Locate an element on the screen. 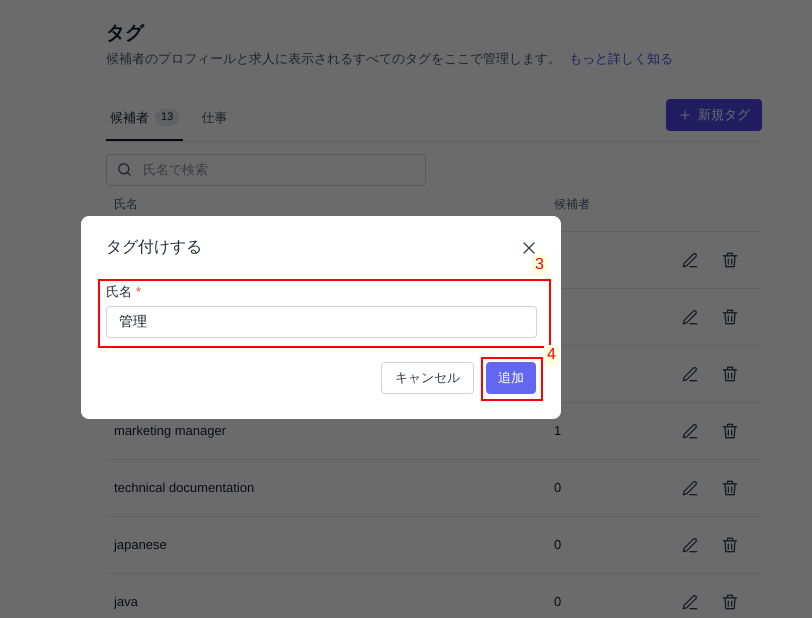 The width and height of the screenshot is (812, 618). field-label: 氏名 is located at coordinates (119, 292).